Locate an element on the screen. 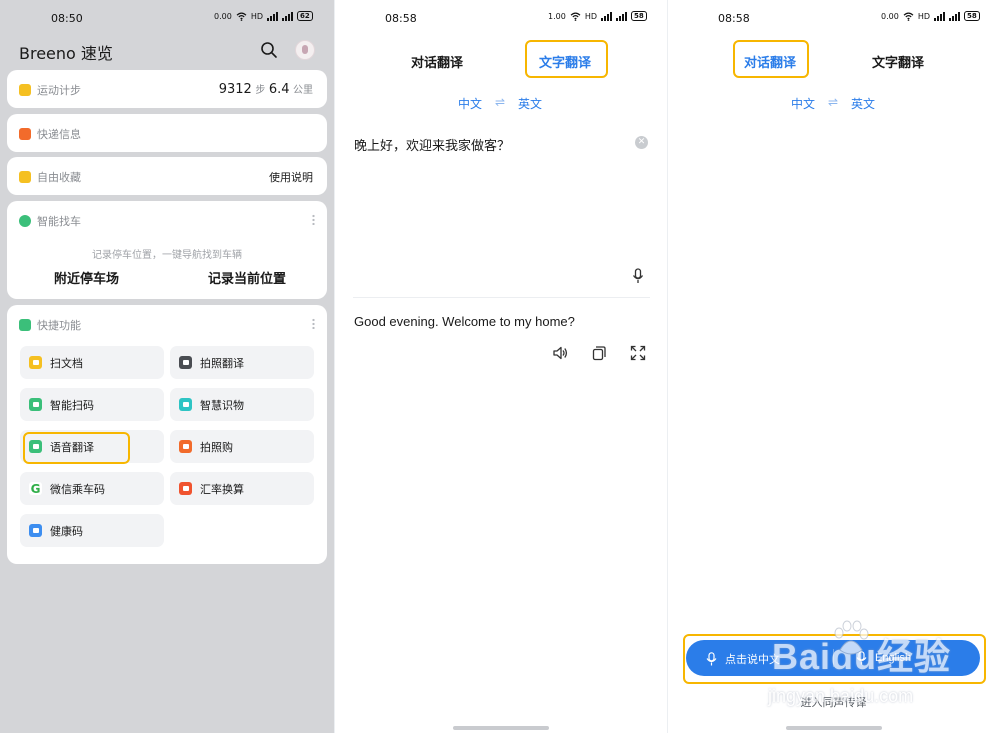  clear-icon: ✕ is located at coordinates (641, 142).